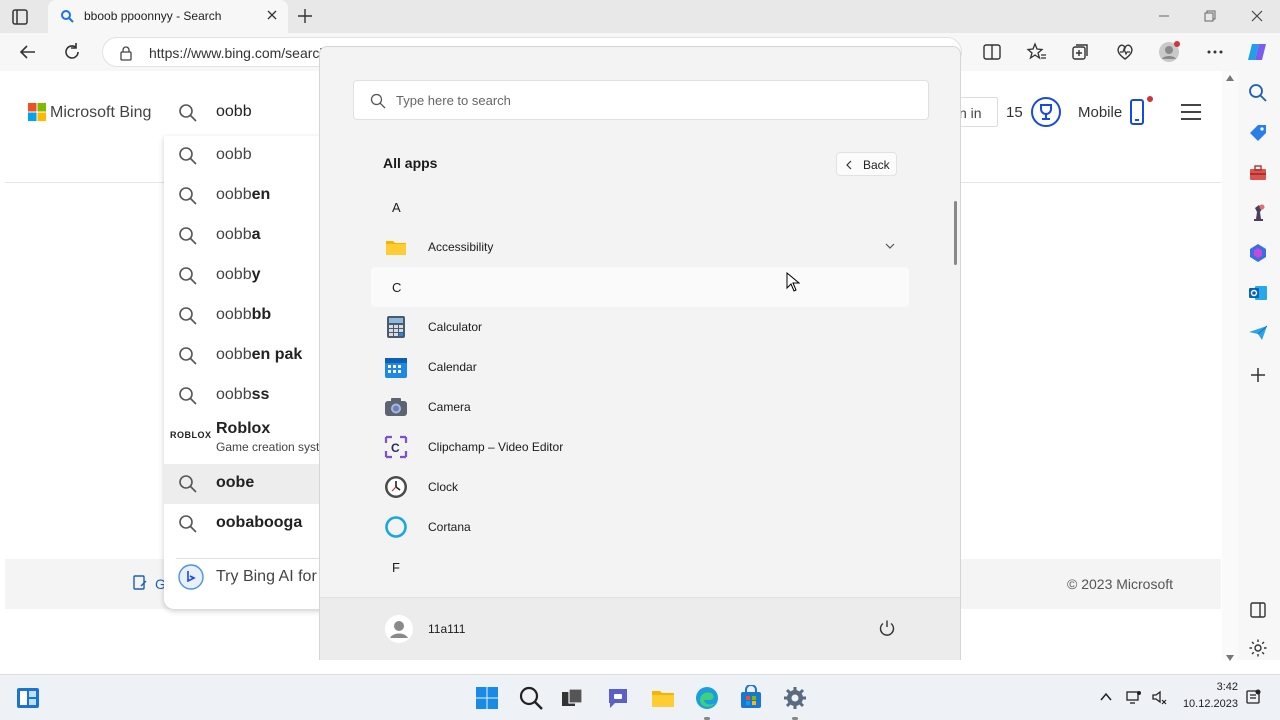  Describe the element at coordinates (640, 247) in the screenshot. I see `app-accessibility: Accessibility` at that location.